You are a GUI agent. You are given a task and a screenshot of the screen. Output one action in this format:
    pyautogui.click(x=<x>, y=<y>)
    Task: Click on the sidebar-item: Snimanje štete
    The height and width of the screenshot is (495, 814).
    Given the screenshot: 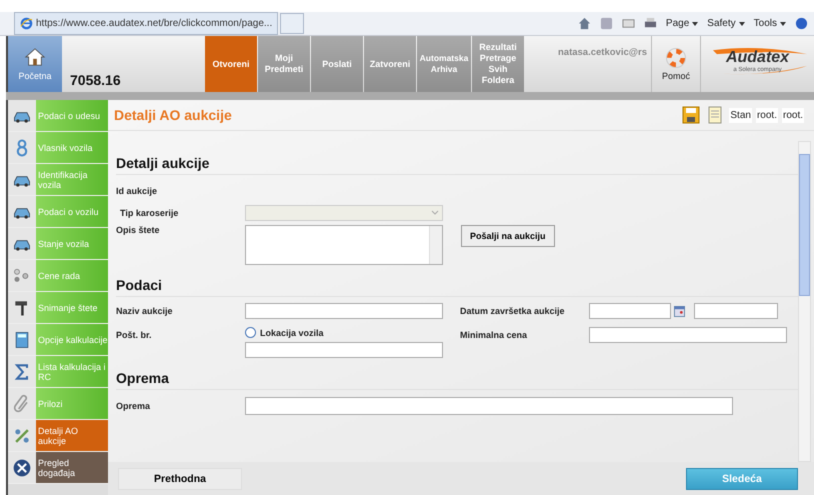 What is the action you would take?
    pyautogui.click(x=72, y=307)
    